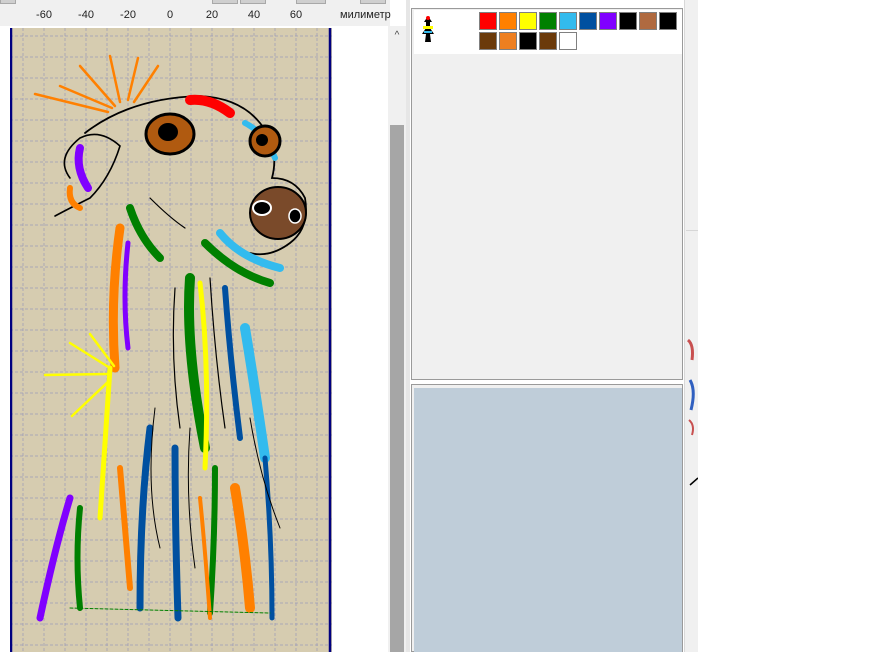 Image resolution: width=883 pixels, height=652 pixels. I want to click on ruler-tick: 40, so click(254, 15).